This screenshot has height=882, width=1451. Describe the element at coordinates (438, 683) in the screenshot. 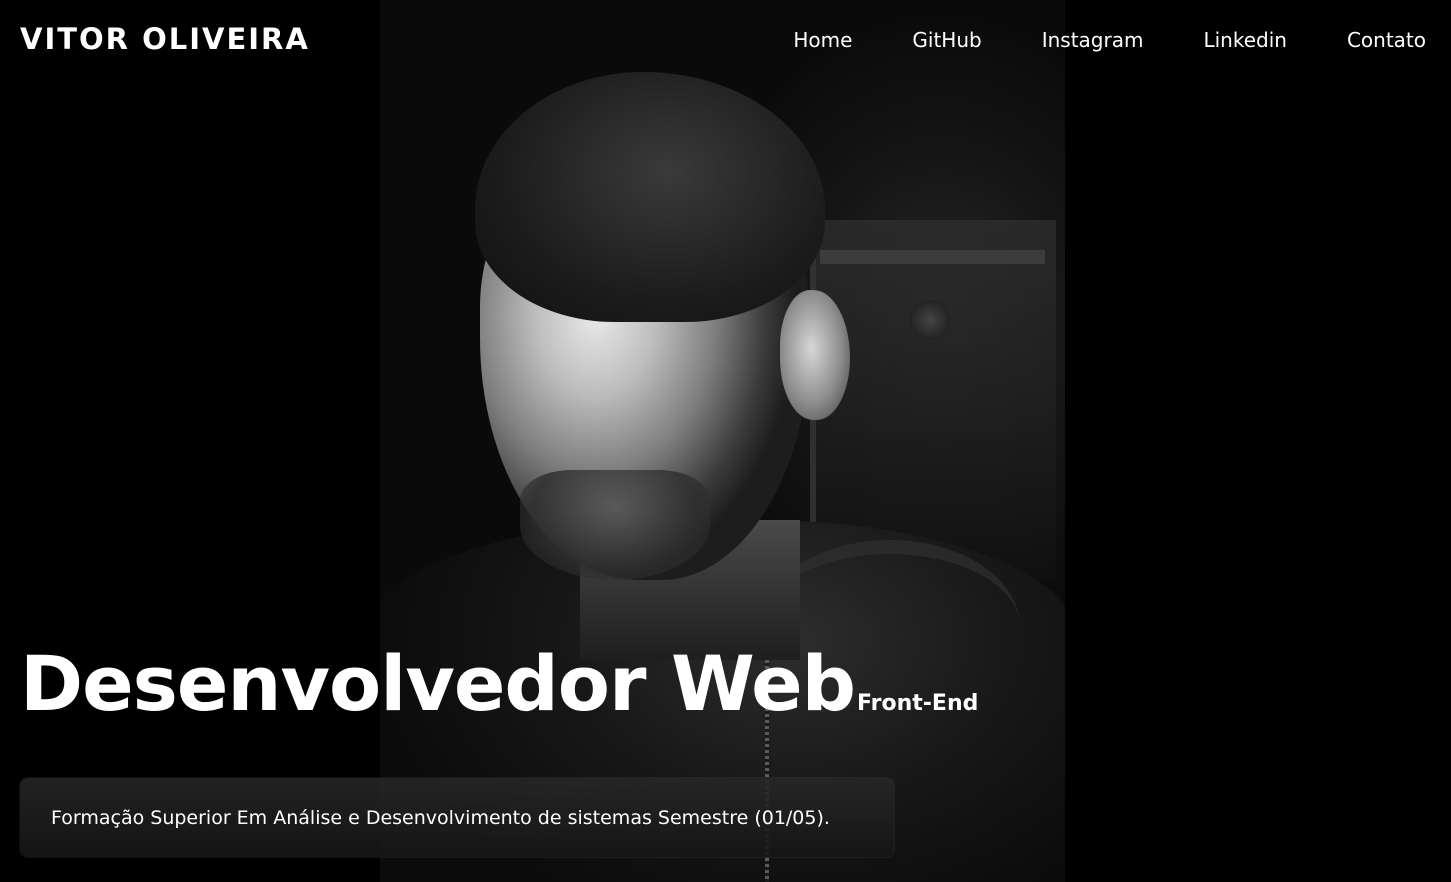

I see `hero-title: Desenvolvedor Web` at that location.